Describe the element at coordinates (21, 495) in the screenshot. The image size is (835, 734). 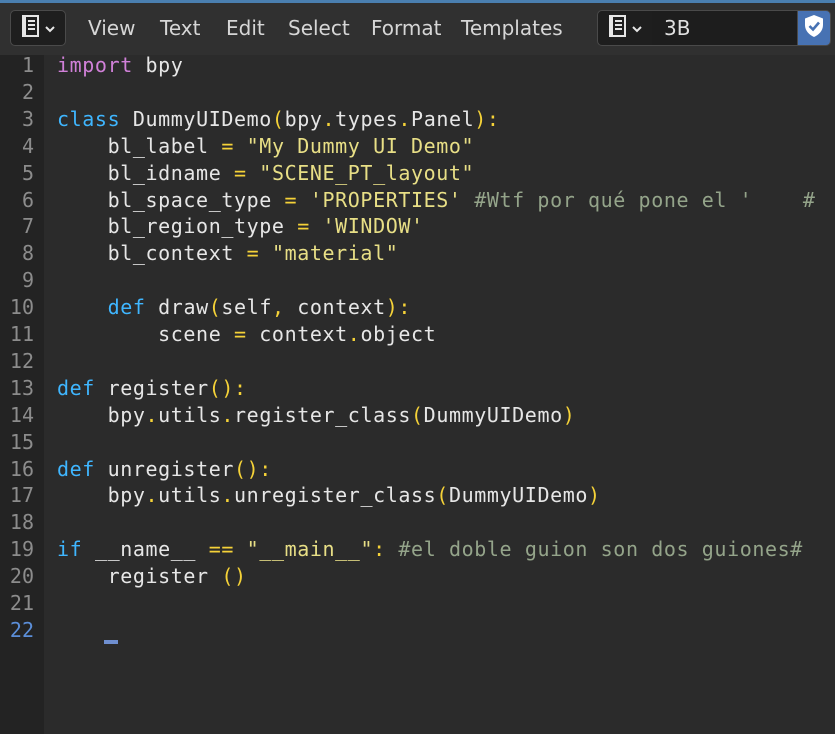
I see `line-number: 17` at that location.